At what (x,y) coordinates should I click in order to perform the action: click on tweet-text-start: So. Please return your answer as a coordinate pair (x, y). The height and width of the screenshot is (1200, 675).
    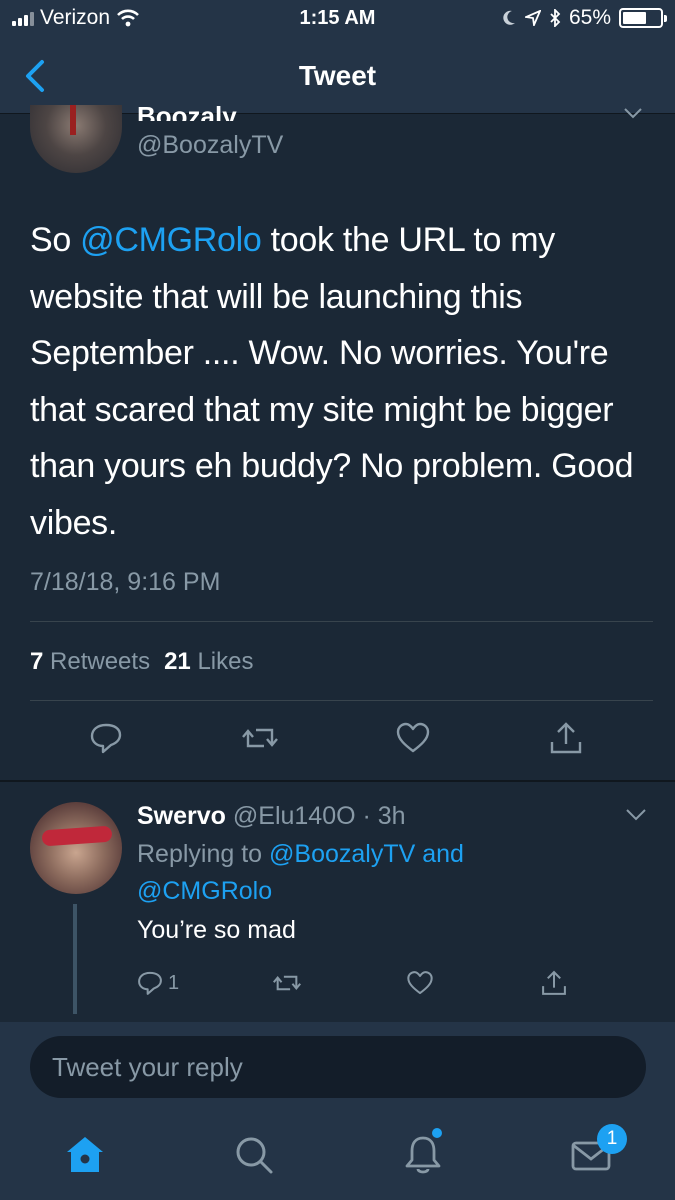
    Looking at the image, I should click on (55, 240).